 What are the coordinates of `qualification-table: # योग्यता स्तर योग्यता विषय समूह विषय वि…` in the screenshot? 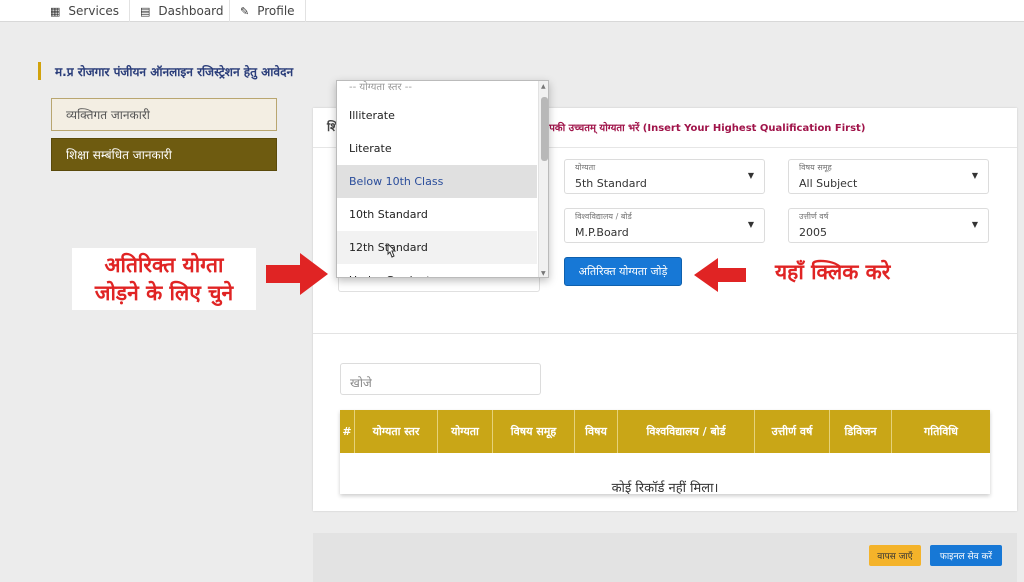 It's located at (665, 453).